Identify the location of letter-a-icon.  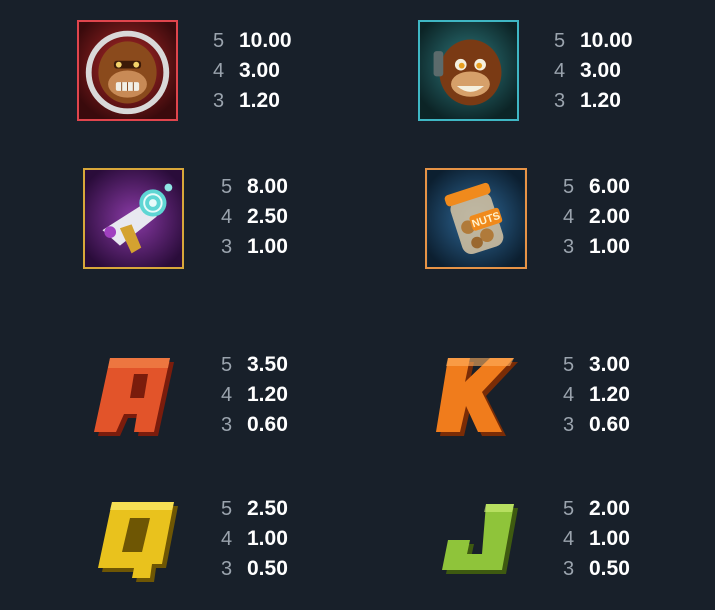
(136, 397).